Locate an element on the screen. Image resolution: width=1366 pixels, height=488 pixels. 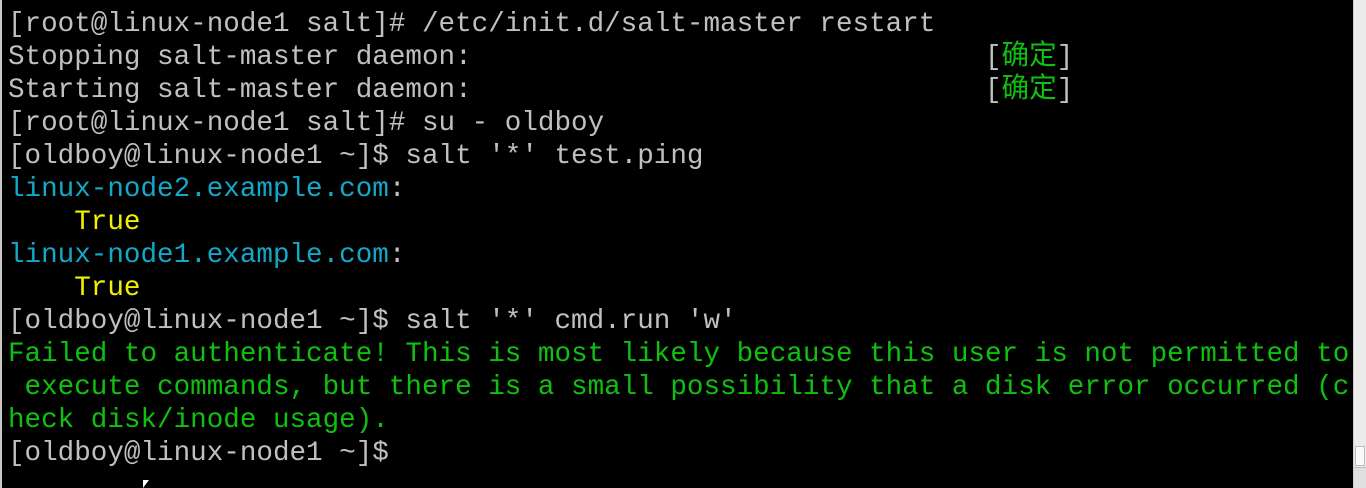
terminal-text-segment: [oldboy@linux-node1 ~]$ is located at coordinates (198, 453).